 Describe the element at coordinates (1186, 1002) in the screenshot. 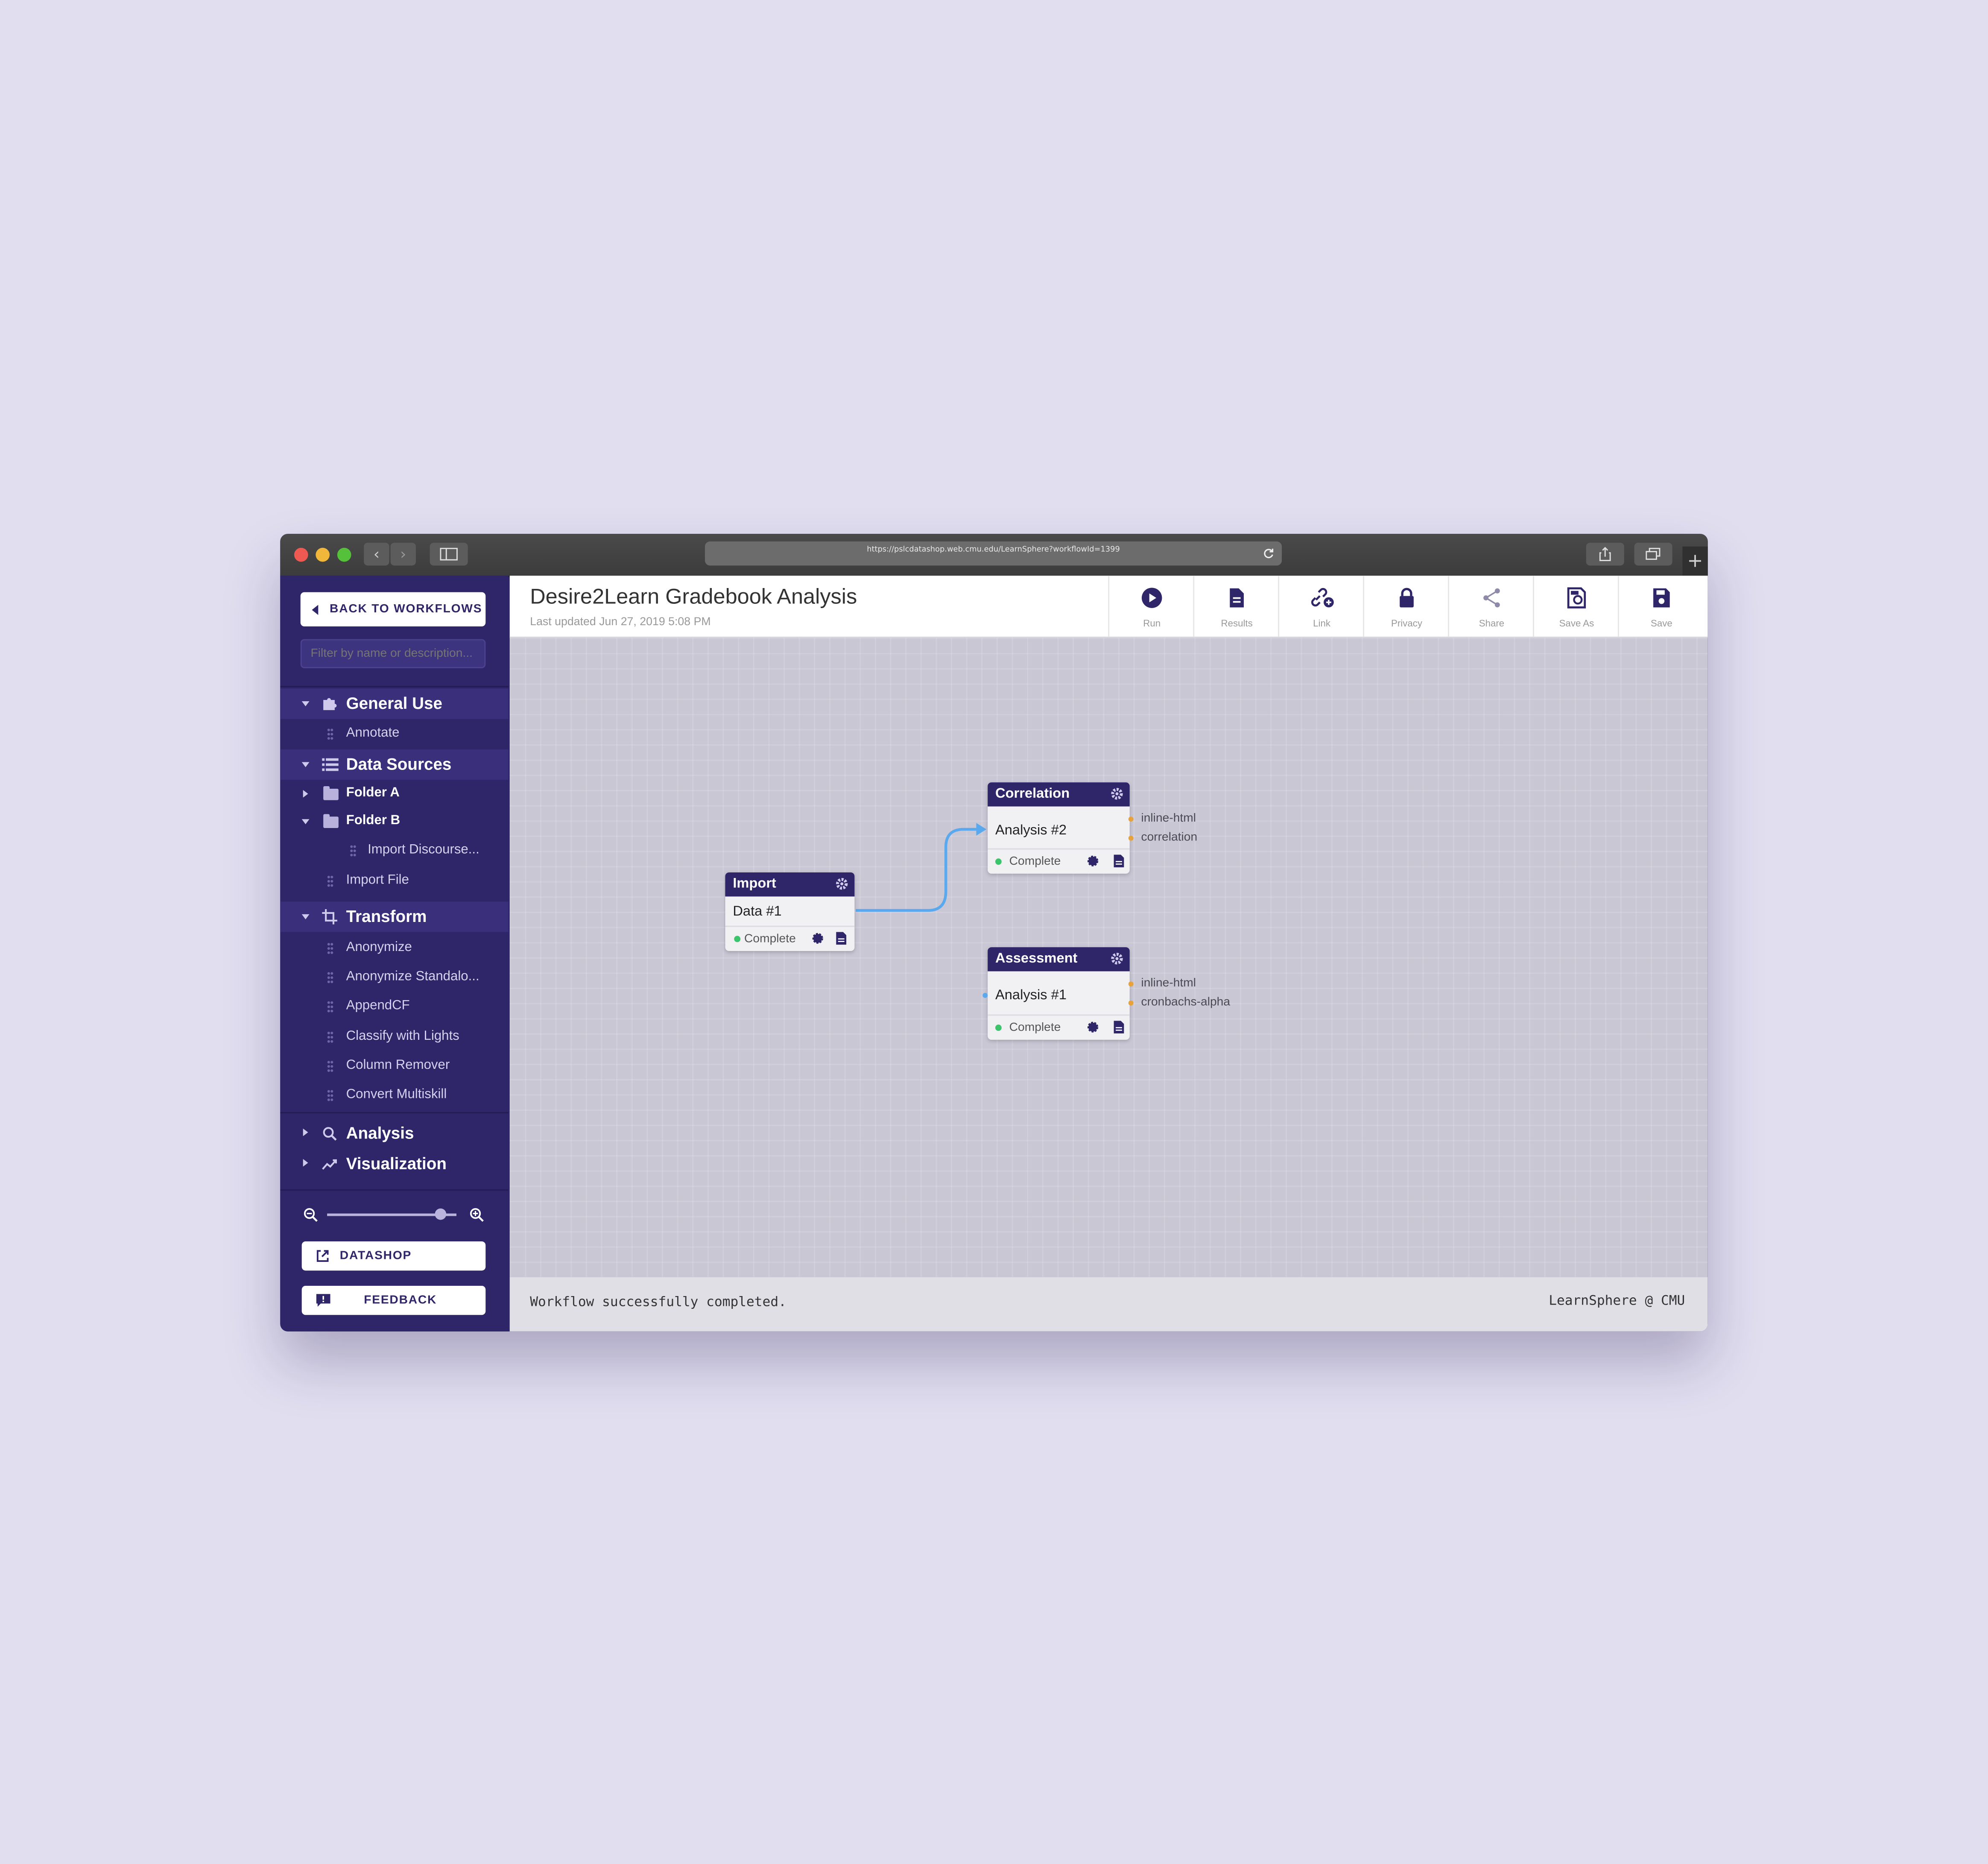

I see `output-label: cronbachs-alpha` at that location.